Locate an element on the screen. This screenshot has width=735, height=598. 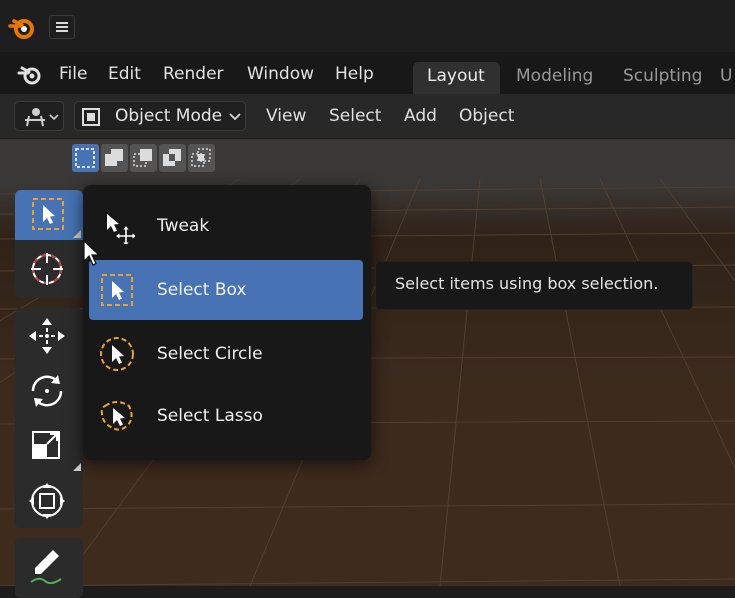
tweak-icon is located at coordinates (121, 229).